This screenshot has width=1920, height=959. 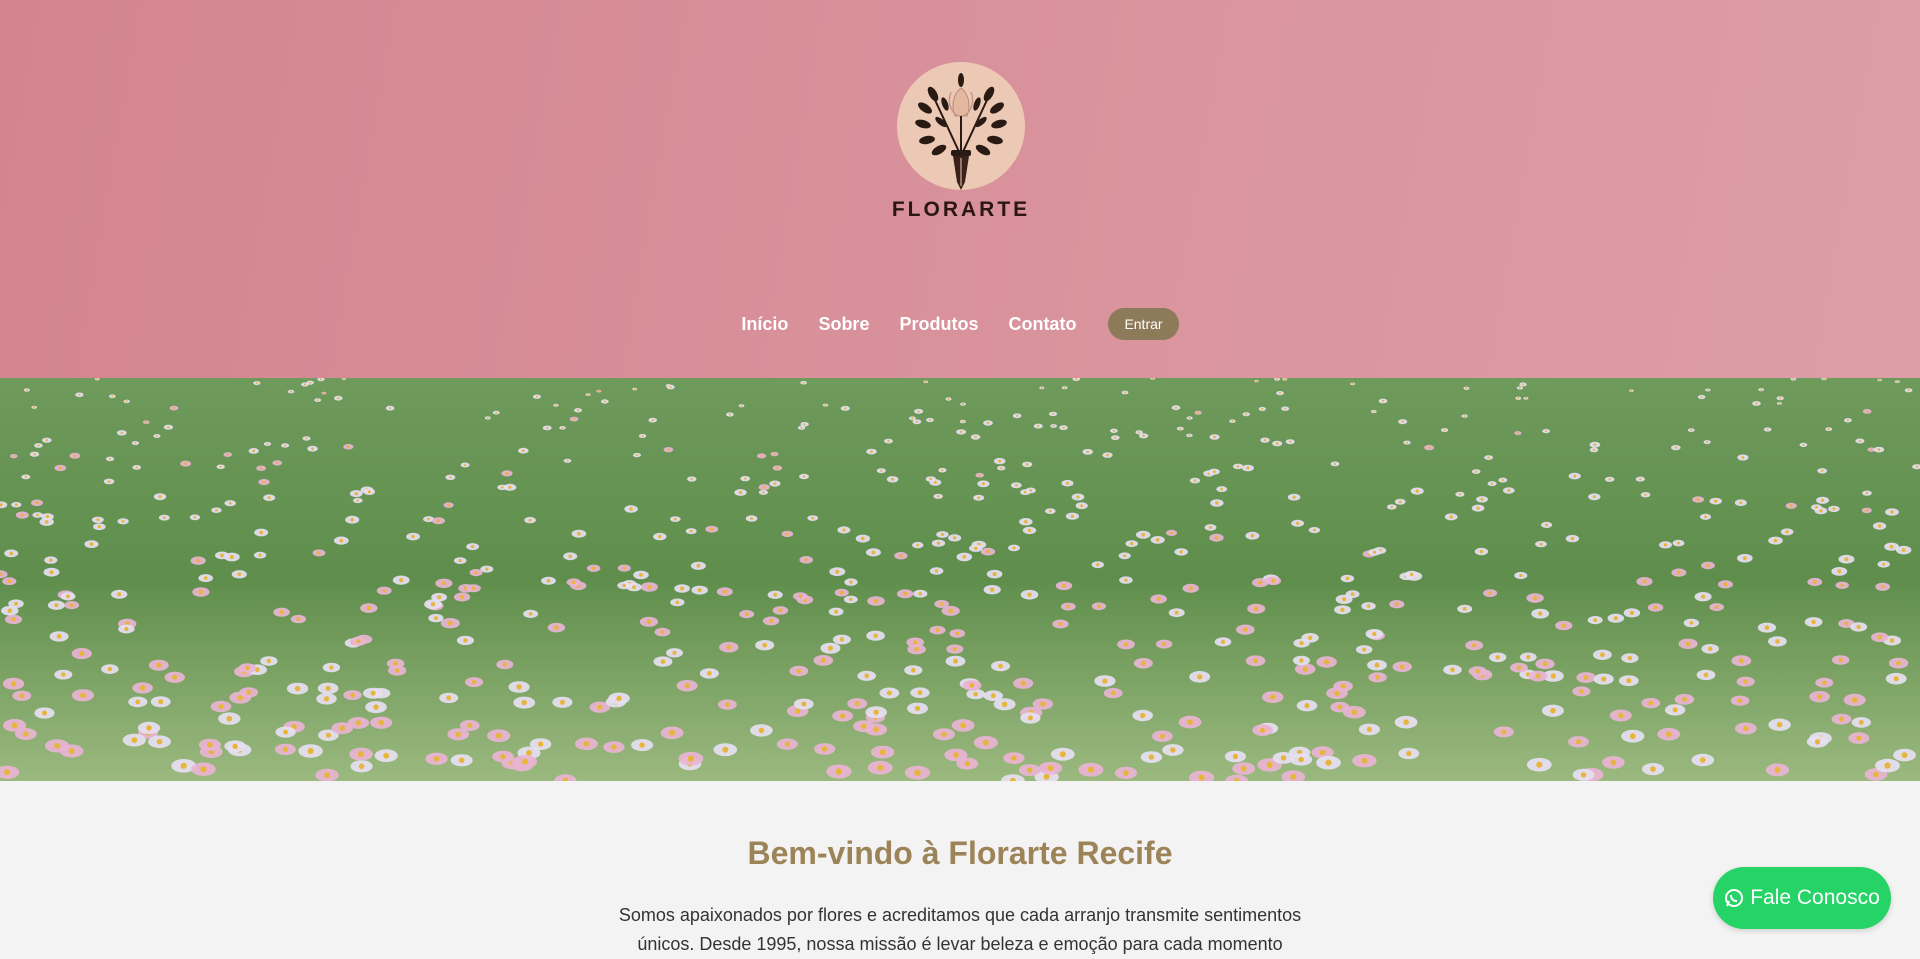 I want to click on nav-link-inicio: Início, so click(x=764, y=324).